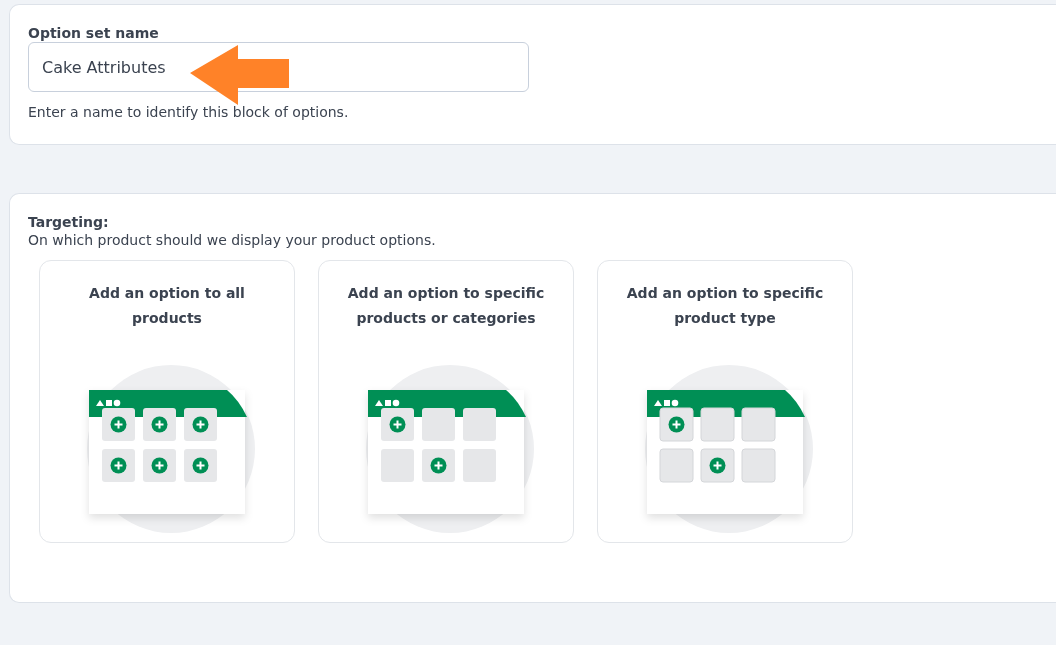 This screenshot has height=645, width=1056. Describe the element at coordinates (725, 306) in the screenshot. I see `card-title: Add an option to specific product type` at that location.